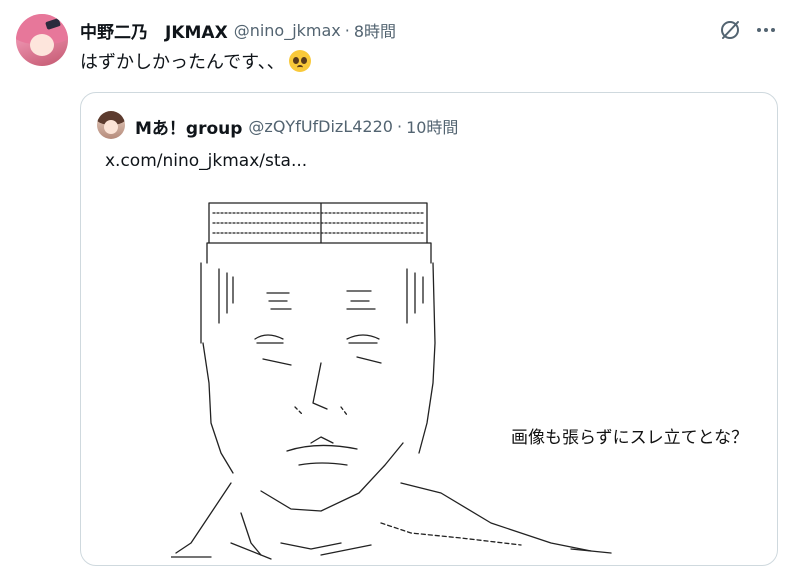 This screenshot has width=788, height=576. What do you see at coordinates (42, 45) in the screenshot?
I see `avatar-face` at bounding box center [42, 45].